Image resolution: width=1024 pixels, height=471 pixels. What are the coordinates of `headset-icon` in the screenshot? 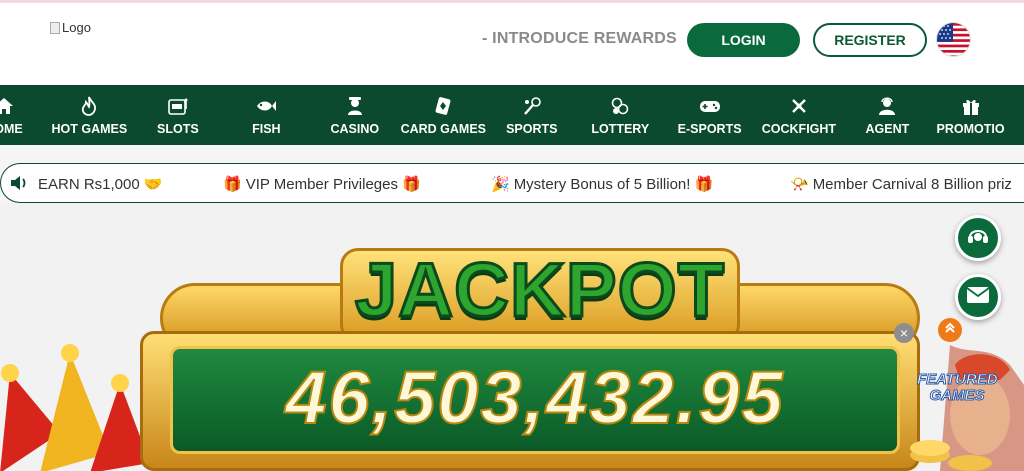 It's located at (978, 238).